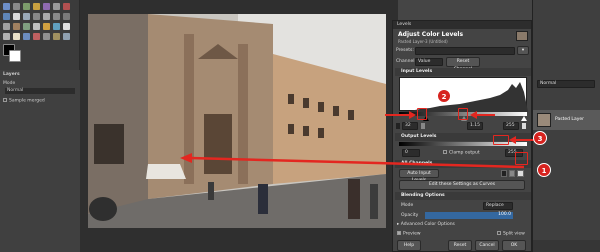 Image resolution: width=600 pixels, height=252 pixels. Describe the element at coordinates (544, 170) in the screenshot. I see `callout-1-badge: 1` at that location.